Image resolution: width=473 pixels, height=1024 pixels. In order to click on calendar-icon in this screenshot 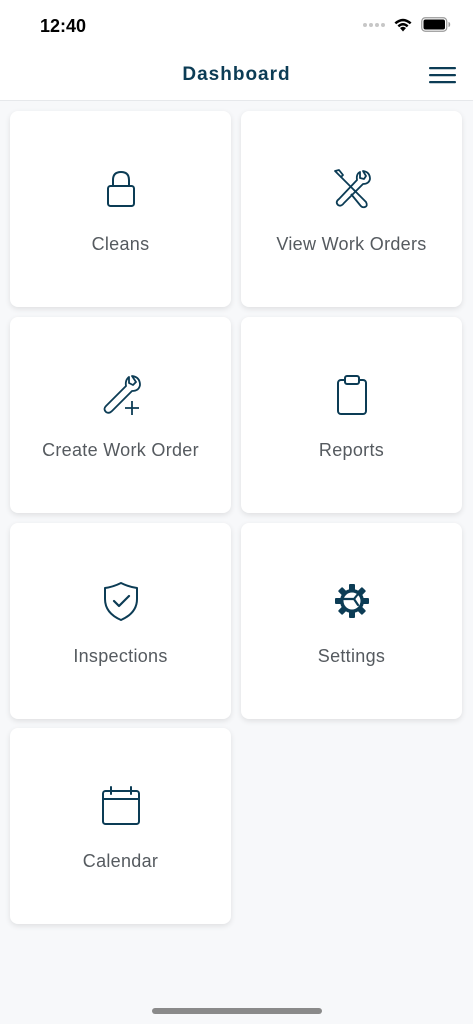, I will do `click(120, 805)`.